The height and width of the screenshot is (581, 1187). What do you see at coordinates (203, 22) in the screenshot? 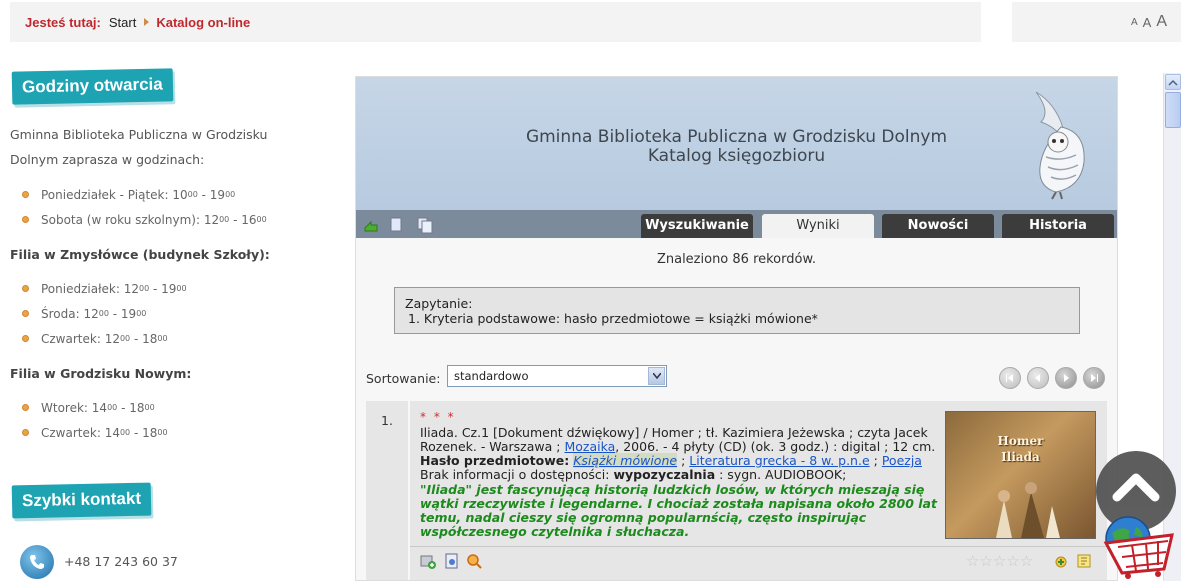
I see `breadcrumb-current: Katalog on-line` at bounding box center [203, 22].